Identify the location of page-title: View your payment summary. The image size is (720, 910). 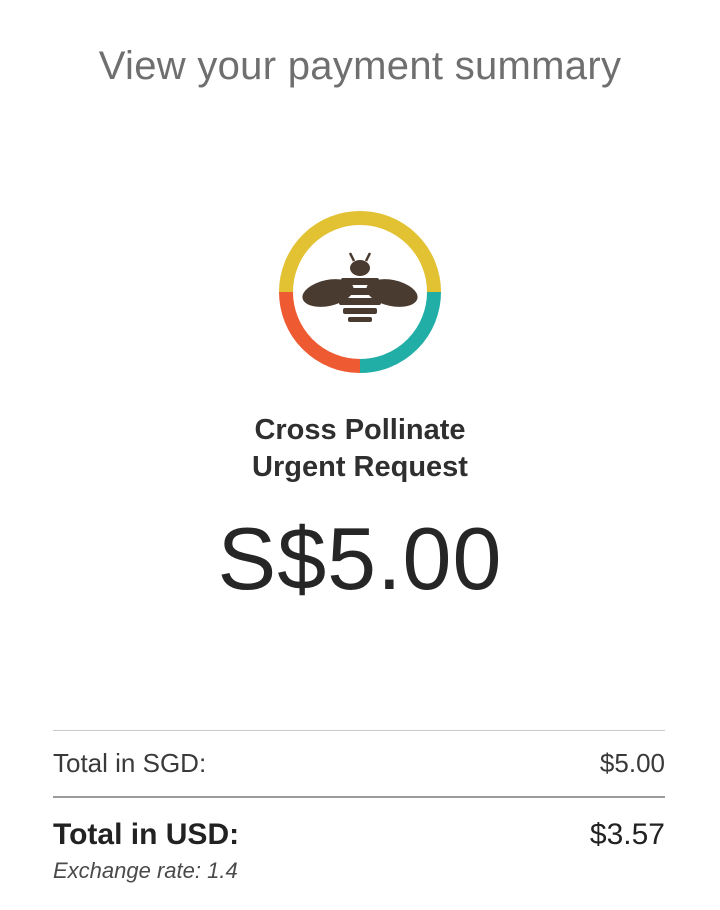
(360, 66).